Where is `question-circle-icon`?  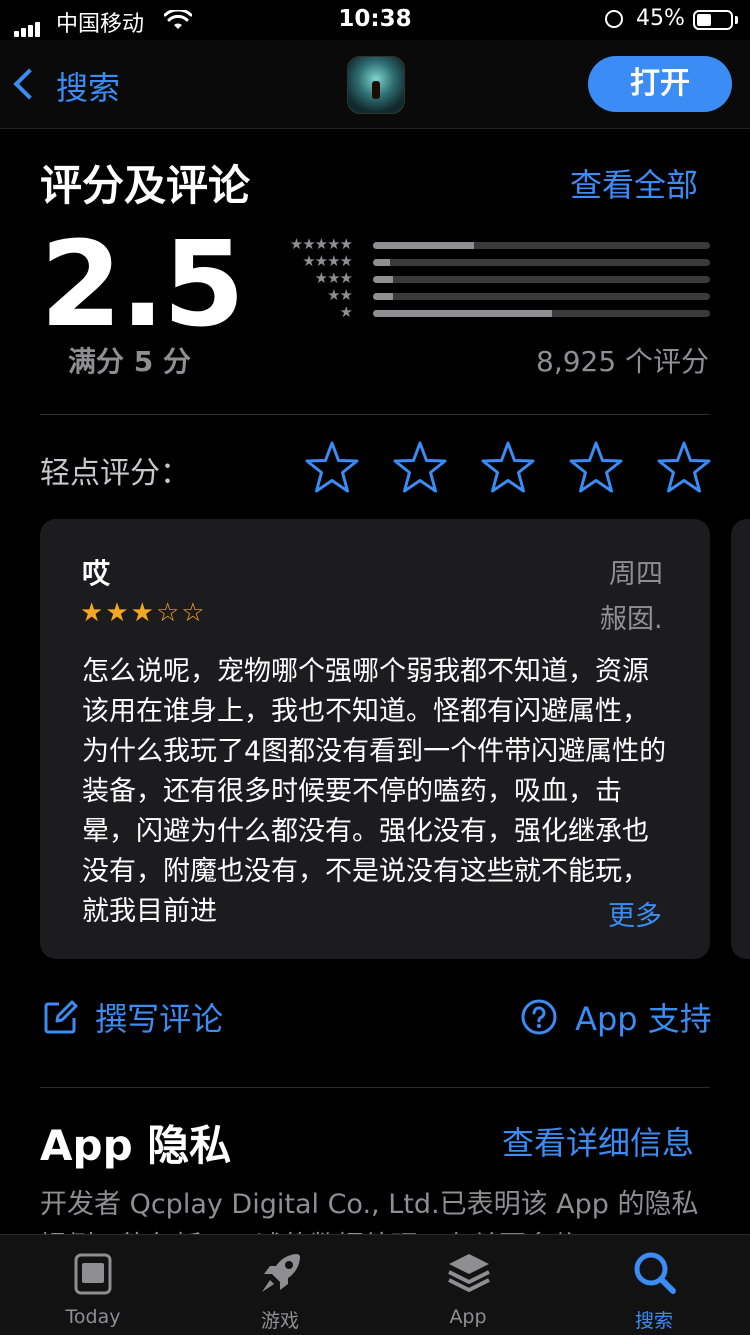 question-circle-icon is located at coordinates (539, 1017).